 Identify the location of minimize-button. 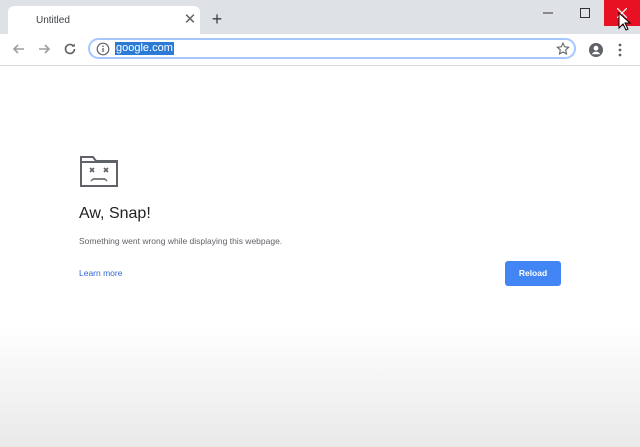
(548, 13).